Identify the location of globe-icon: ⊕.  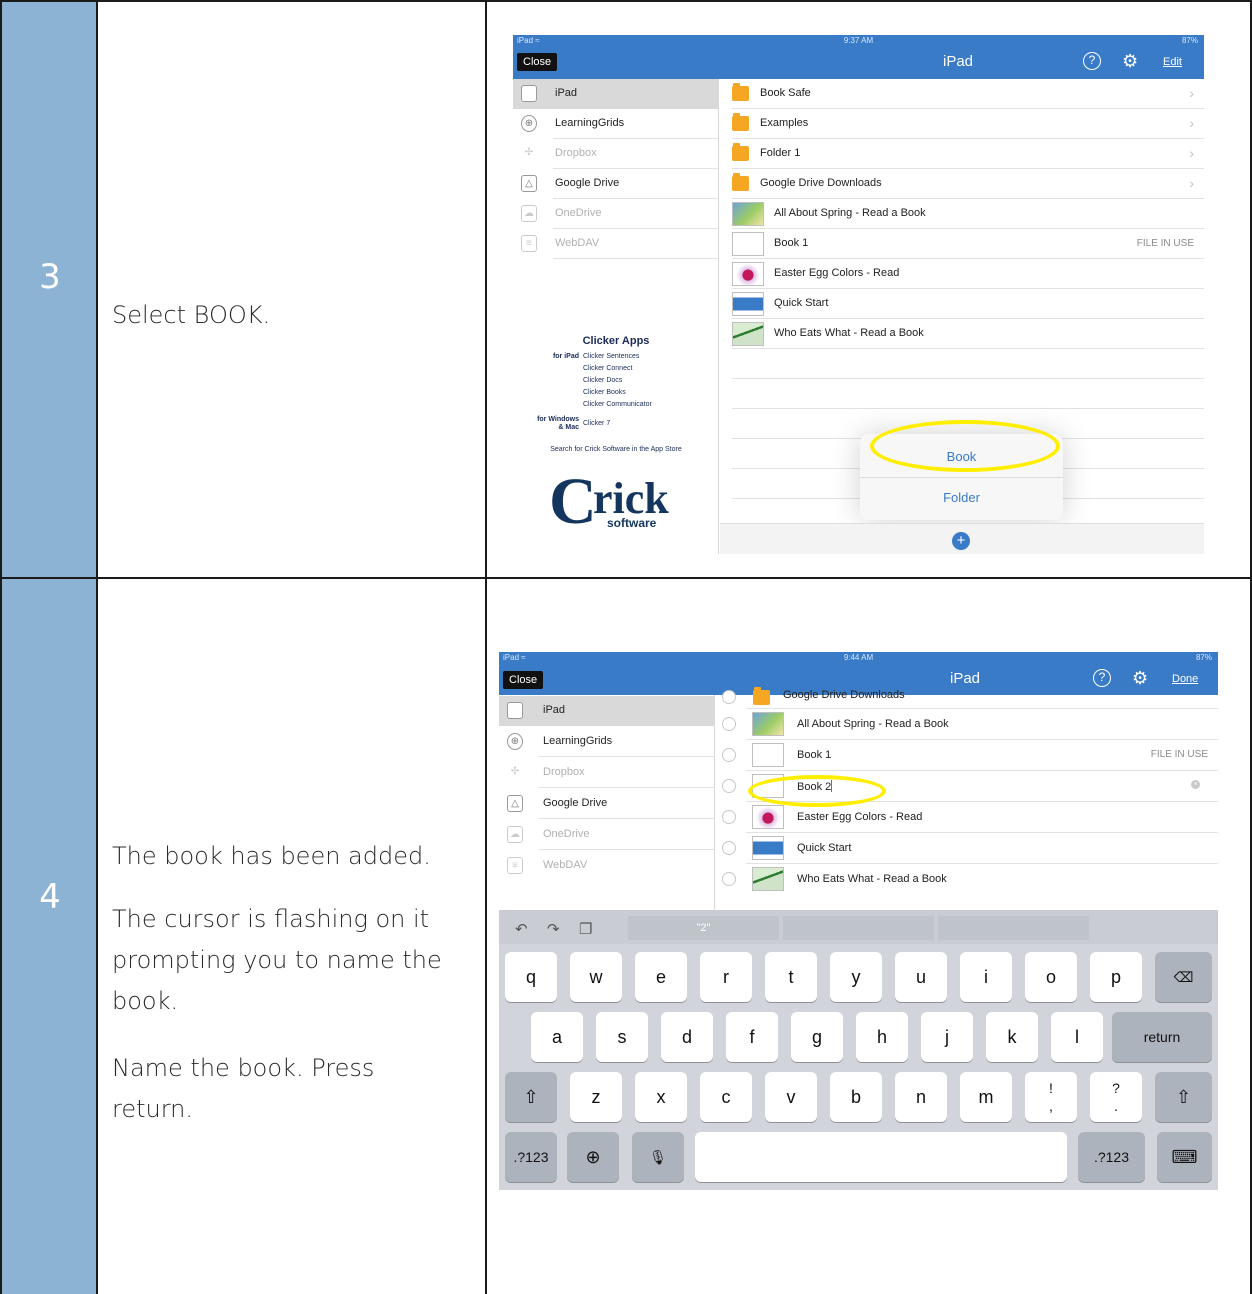
(593, 1157).